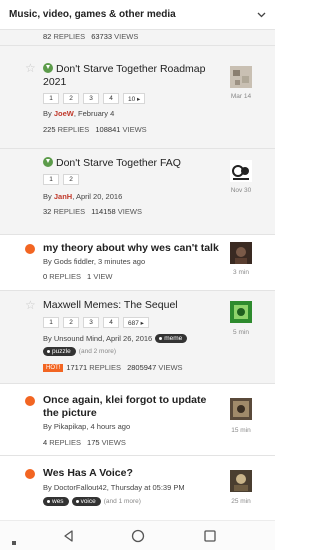 The image size is (320, 550). Describe the element at coordinates (83, 196) in the screenshot. I see `topic-meta: By JanH, April 20, 2016` at that location.